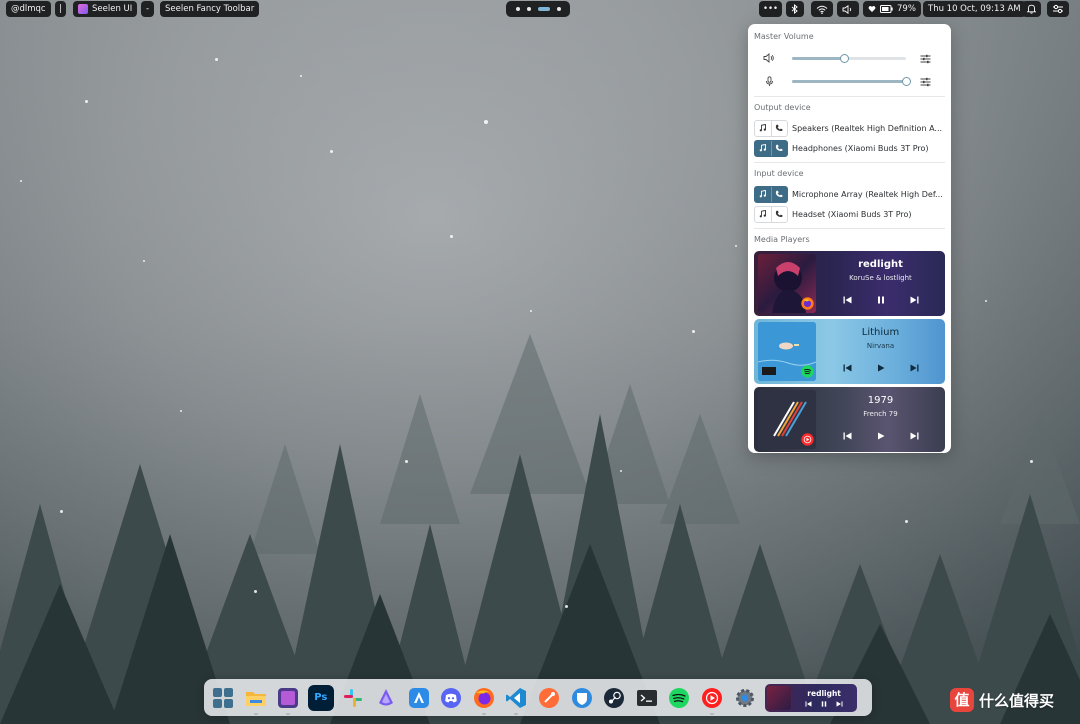  Describe the element at coordinates (807, 371) in the screenshot. I see `spotify-icon` at that location.